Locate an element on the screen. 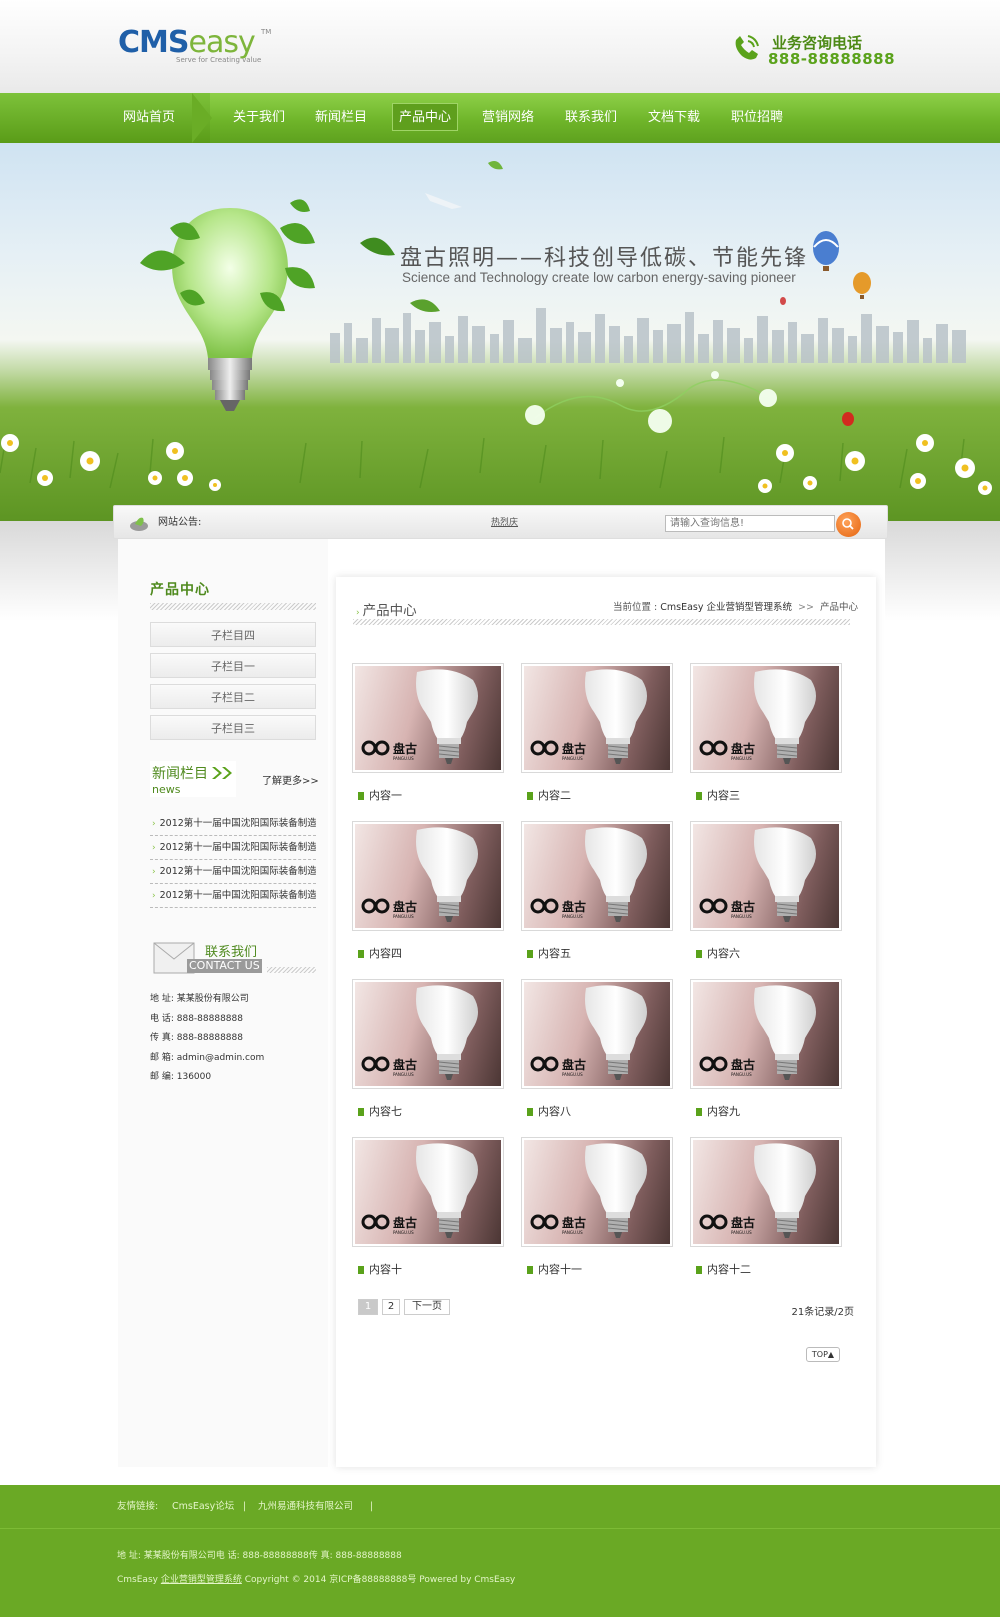  product-name-text: 内容八 is located at coordinates (554, 1111).